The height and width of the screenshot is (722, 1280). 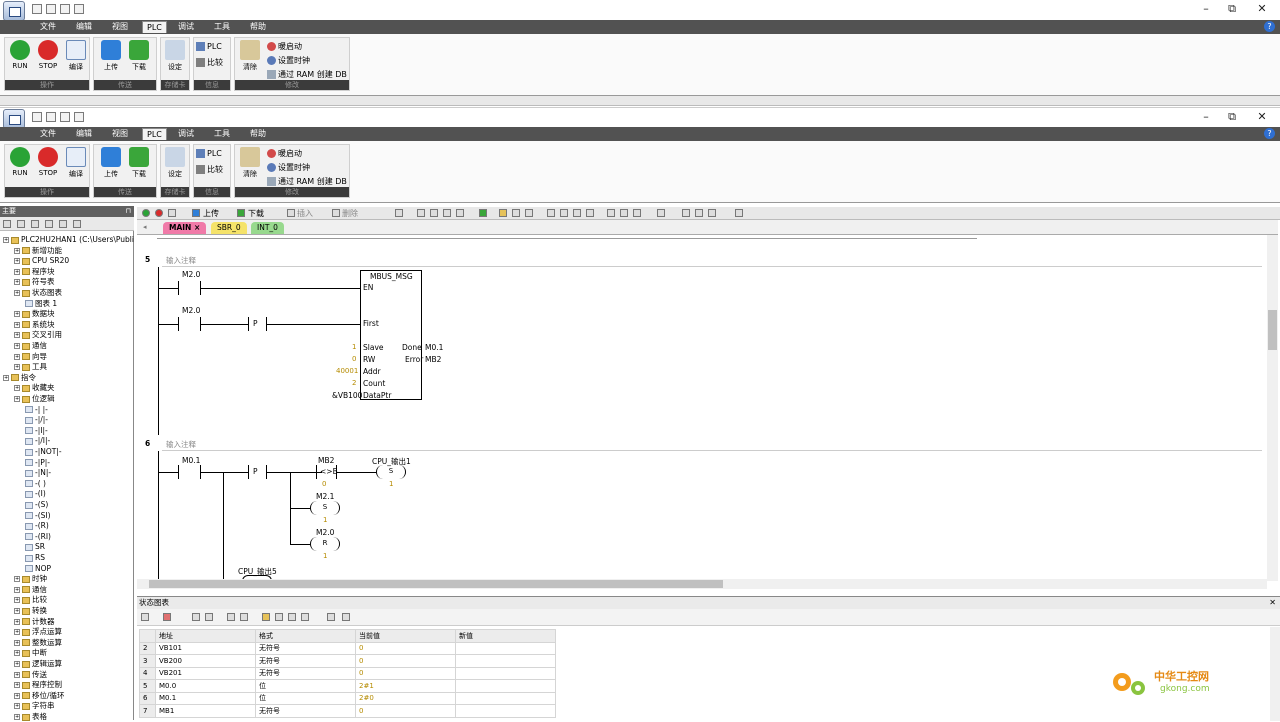 I want to click on tree-item: + 中断, so click(x=30, y=653).